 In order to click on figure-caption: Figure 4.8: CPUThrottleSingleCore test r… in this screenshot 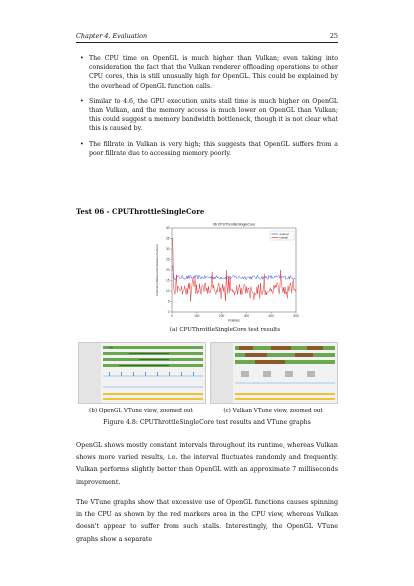, I will do `click(207, 422)`.